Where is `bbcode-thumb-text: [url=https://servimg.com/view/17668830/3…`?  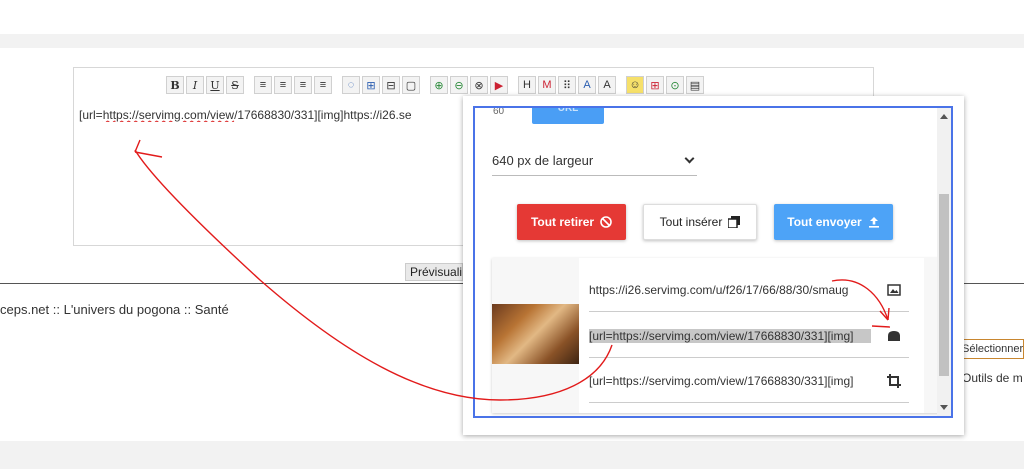 bbcode-thumb-text: [url=https://servimg.com/view/17668830/3… is located at coordinates (730, 381).